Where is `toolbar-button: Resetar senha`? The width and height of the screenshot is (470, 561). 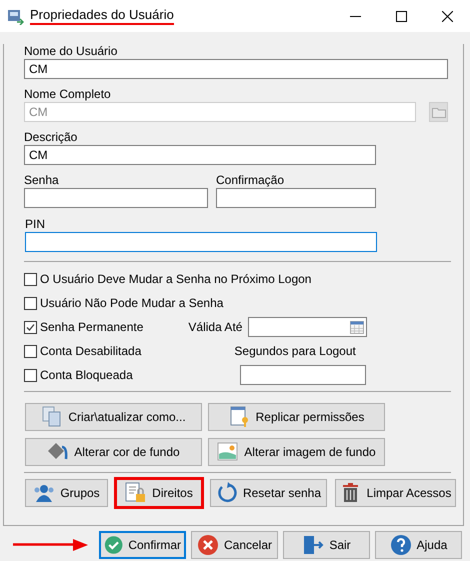
toolbar-button: Resetar senha is located at coordinates (268, 493).